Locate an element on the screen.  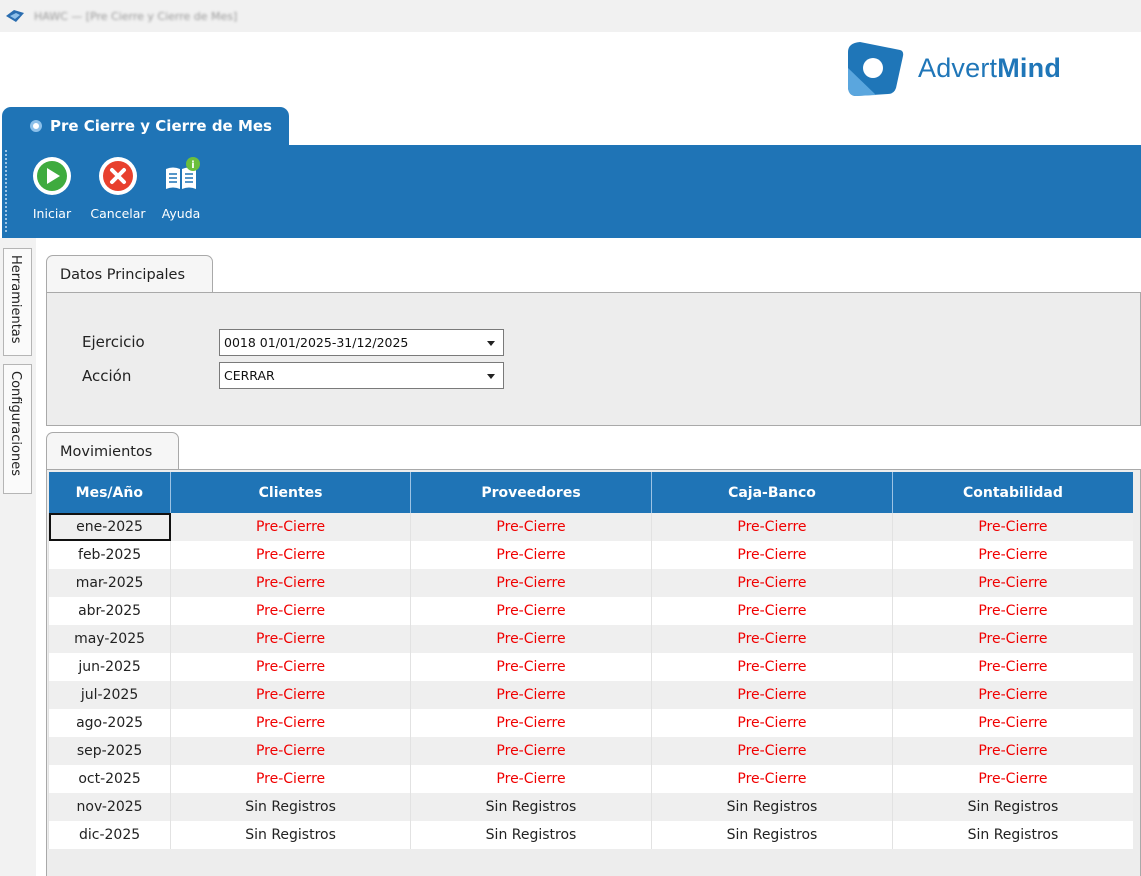
col-header-clientes: Clientes is located at coordinates (290, 492).